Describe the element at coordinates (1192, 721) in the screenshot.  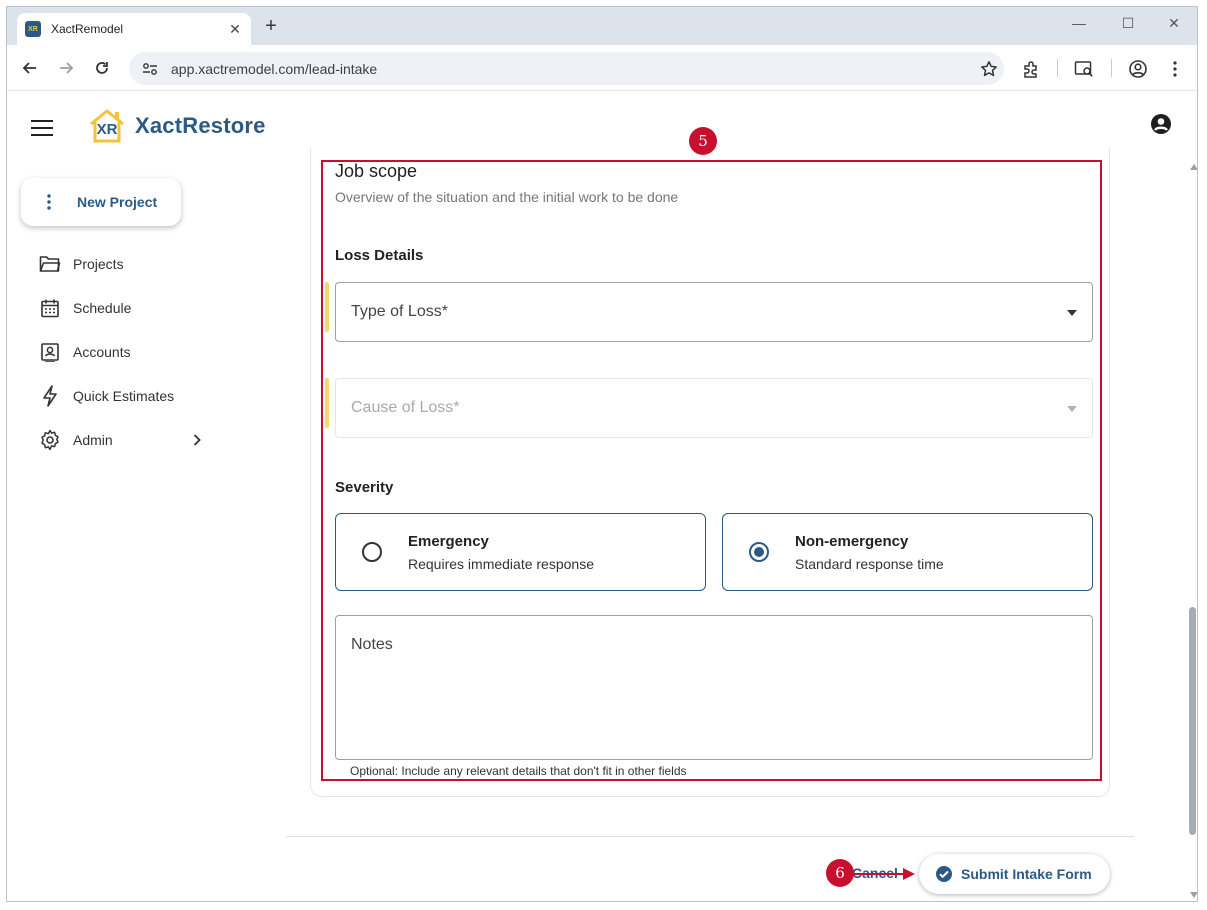
I see `scroll-thumb` at that location.